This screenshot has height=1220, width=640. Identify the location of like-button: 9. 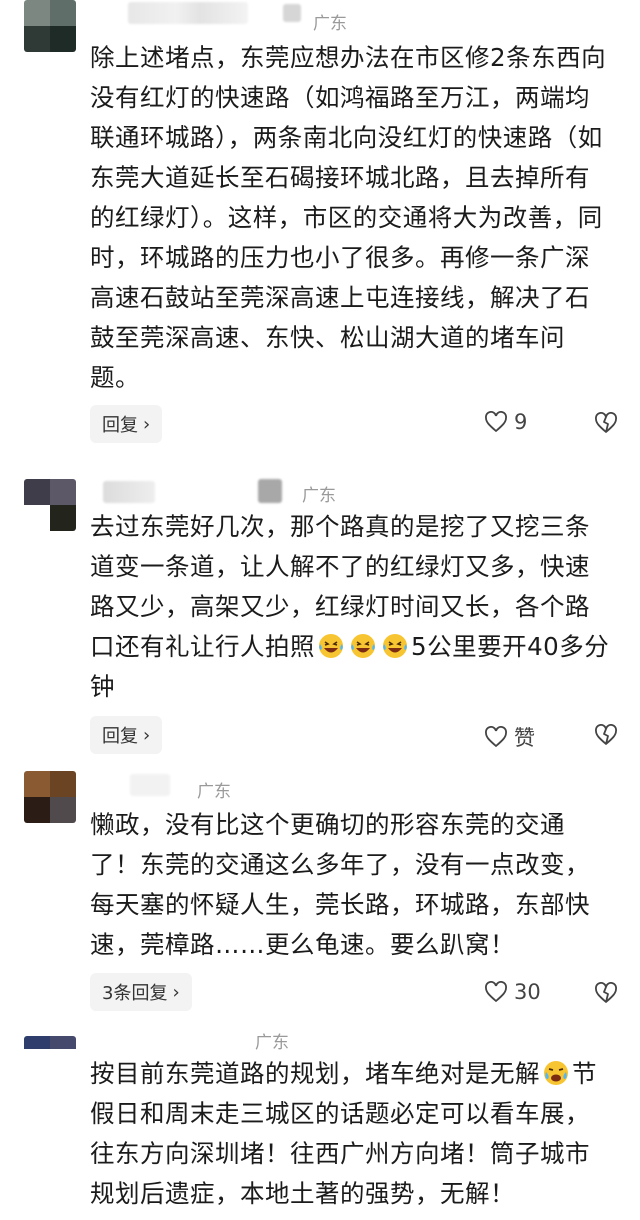
(505, 422).